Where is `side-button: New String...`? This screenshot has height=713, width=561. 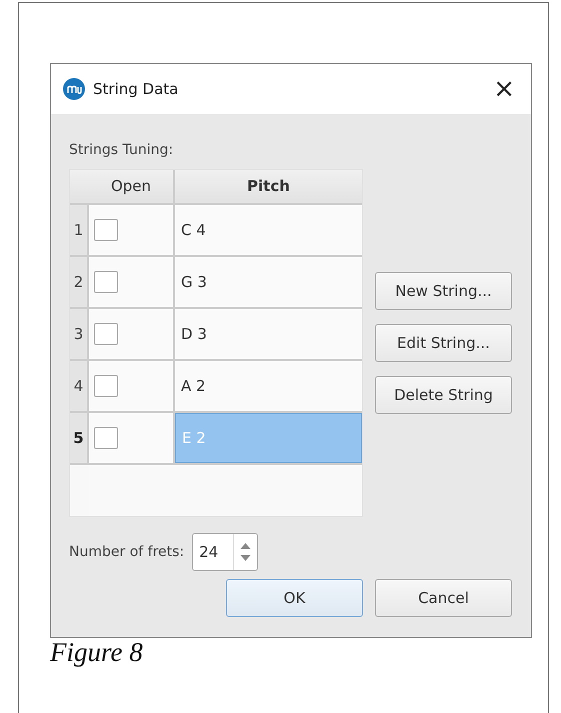
side-button: New String... is located at coordinates (443, 291).